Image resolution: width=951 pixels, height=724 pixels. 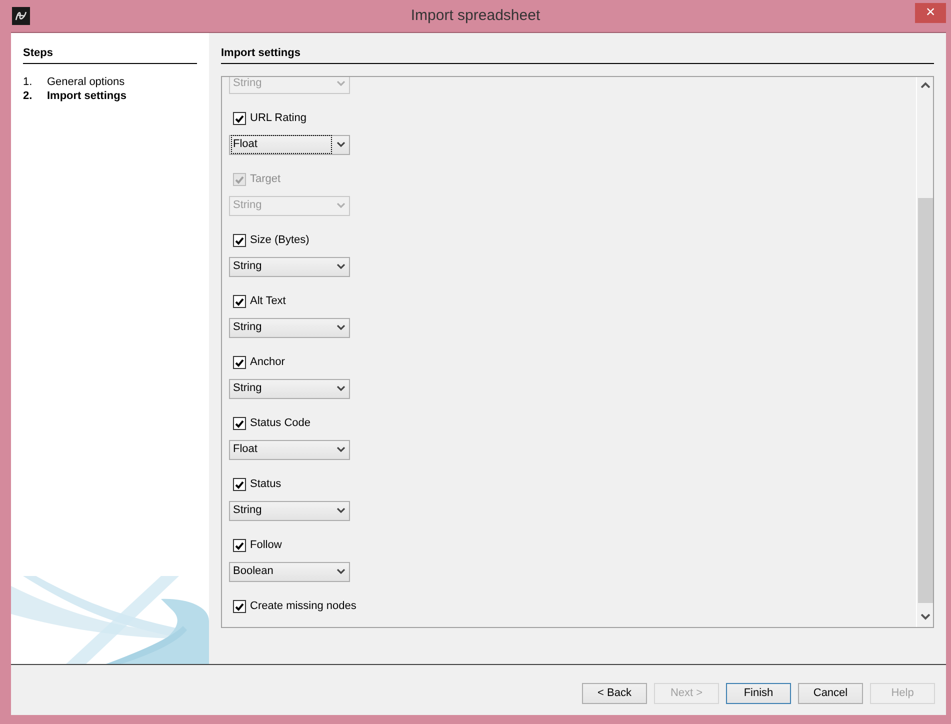 What do you see at coordinates (758, 693) in the screenshot?
I see `dialog-button: Finish` at bounding box center [758, 693].